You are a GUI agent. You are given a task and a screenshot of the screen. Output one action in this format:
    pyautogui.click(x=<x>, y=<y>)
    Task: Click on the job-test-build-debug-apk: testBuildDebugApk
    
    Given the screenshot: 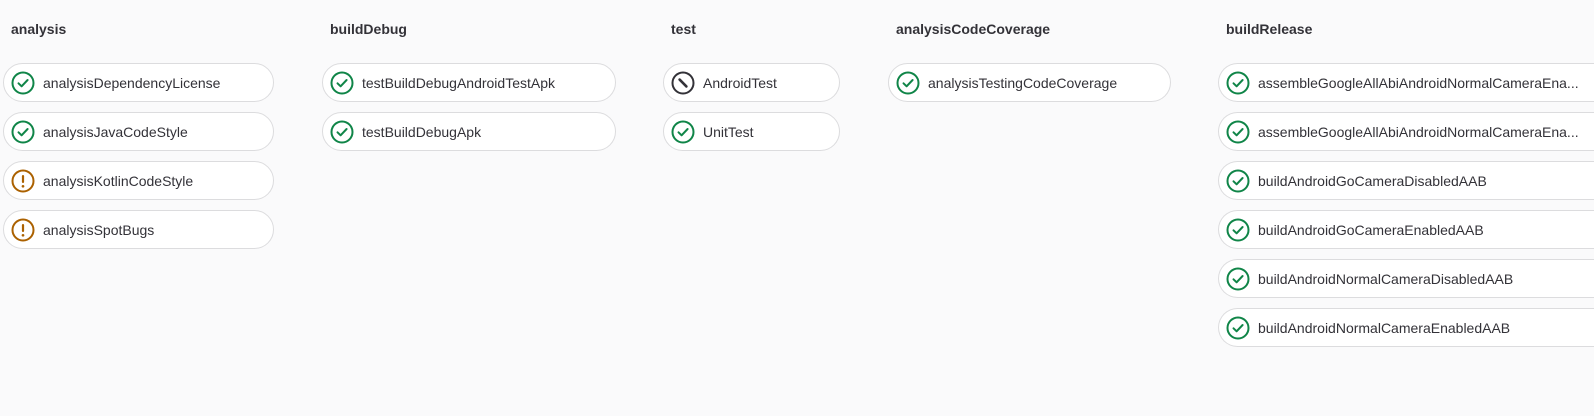 What is the action you would take?
    pyautogui.click(x=469, y=131)
    